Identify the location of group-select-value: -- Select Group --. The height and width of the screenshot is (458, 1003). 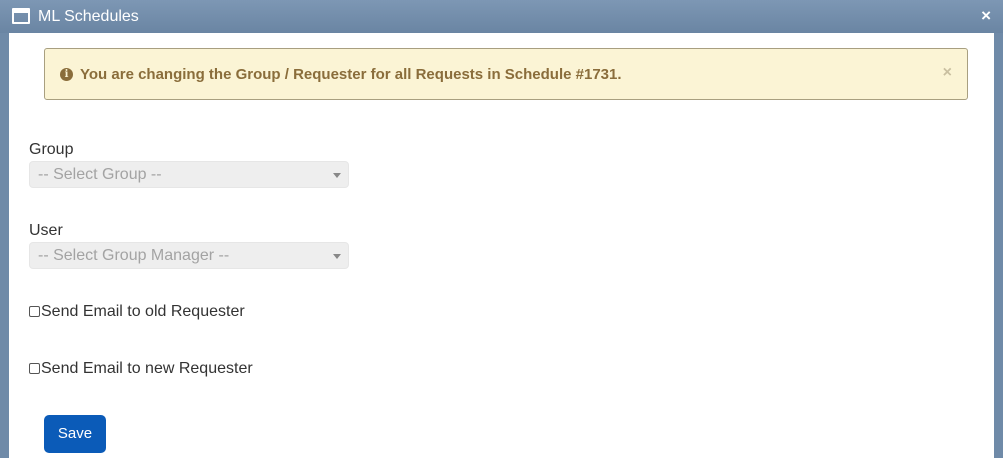
(100, 174).